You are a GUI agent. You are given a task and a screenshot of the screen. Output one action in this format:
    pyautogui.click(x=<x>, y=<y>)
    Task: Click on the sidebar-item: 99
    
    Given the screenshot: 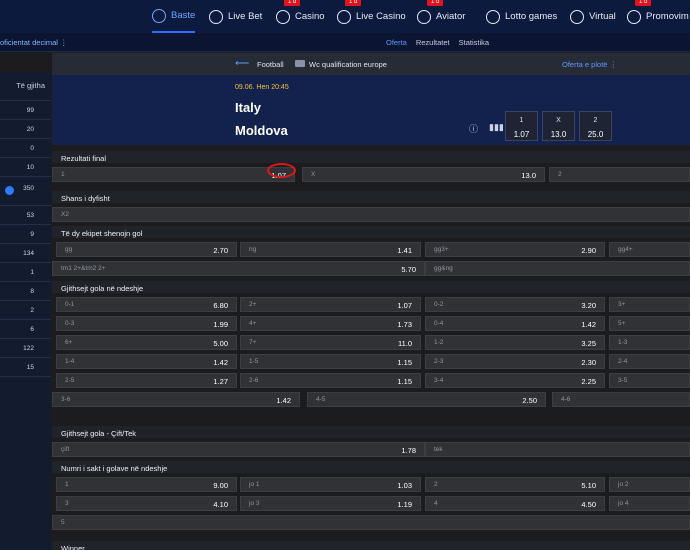 What is the action you would take?
    pyautogui.click(x=25, y=110)
    